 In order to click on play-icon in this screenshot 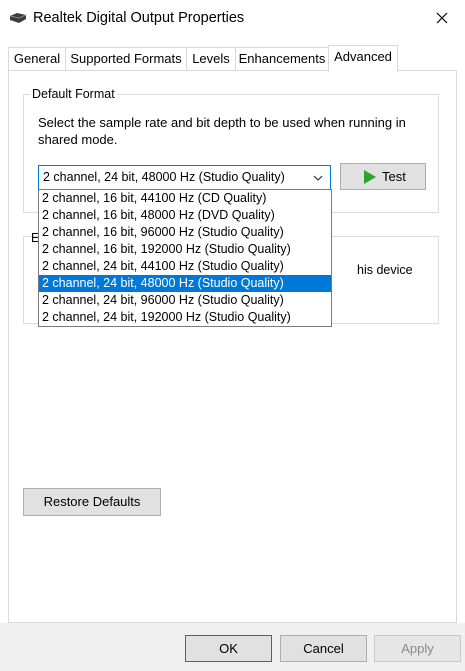, I will do `click(370, 177)`.